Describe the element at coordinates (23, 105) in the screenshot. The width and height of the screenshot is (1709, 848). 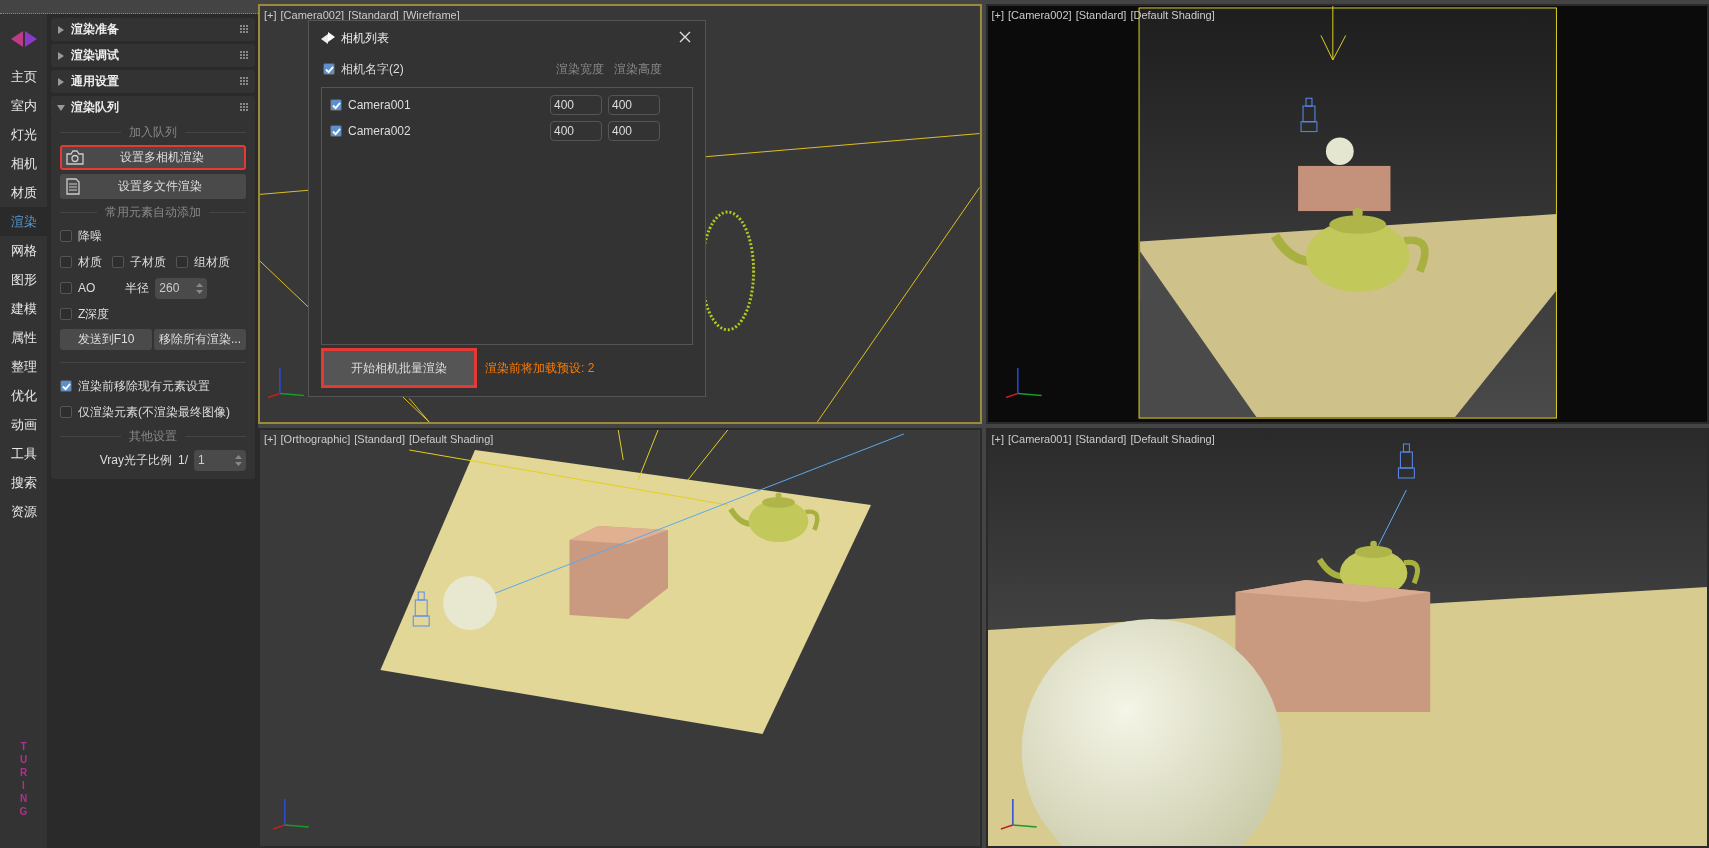
I see `sidebar-item: 室内` at that location.